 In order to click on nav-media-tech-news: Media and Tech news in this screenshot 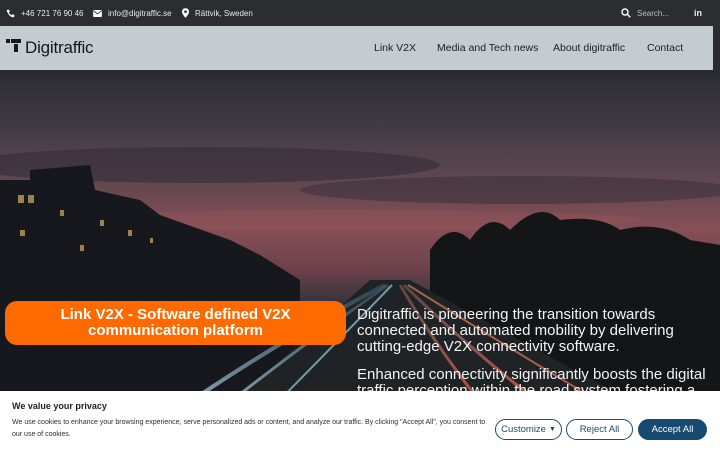, I will do `click(487, 48)`.